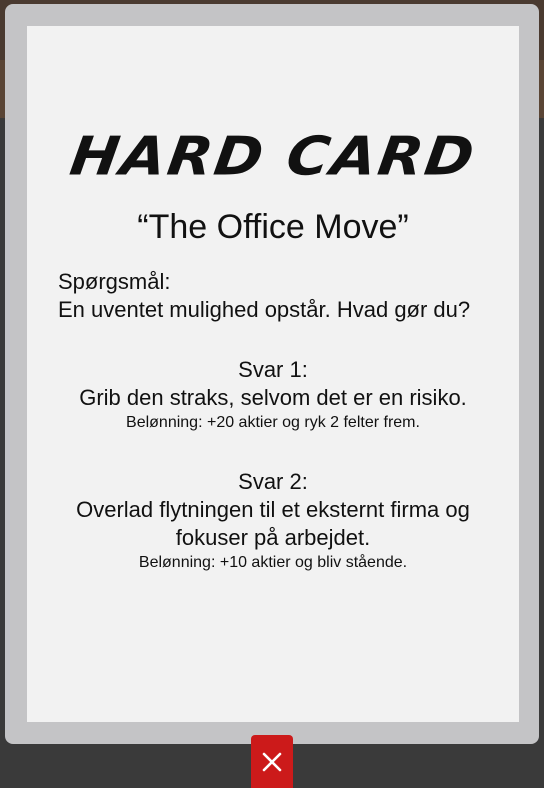  I want to click on answer-reward: Belønning: +10 aktier og bliv stående., so click(273, 562).